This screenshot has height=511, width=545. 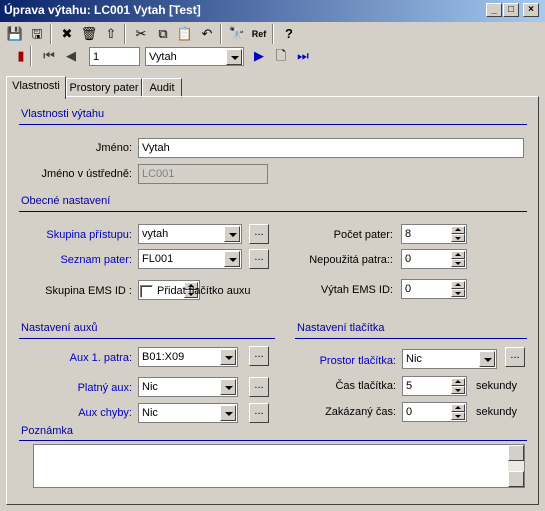 I want to click on new-document-icon: 🗋, so click(x=281, y=56).